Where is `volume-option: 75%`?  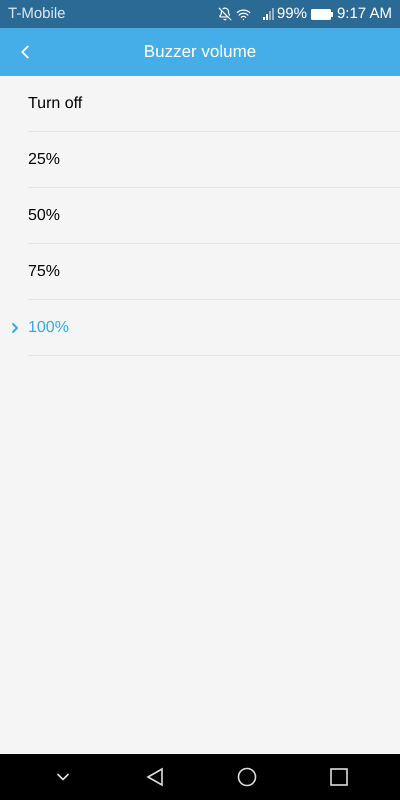
volume-option: 75% is located at coordinates (214, 272).